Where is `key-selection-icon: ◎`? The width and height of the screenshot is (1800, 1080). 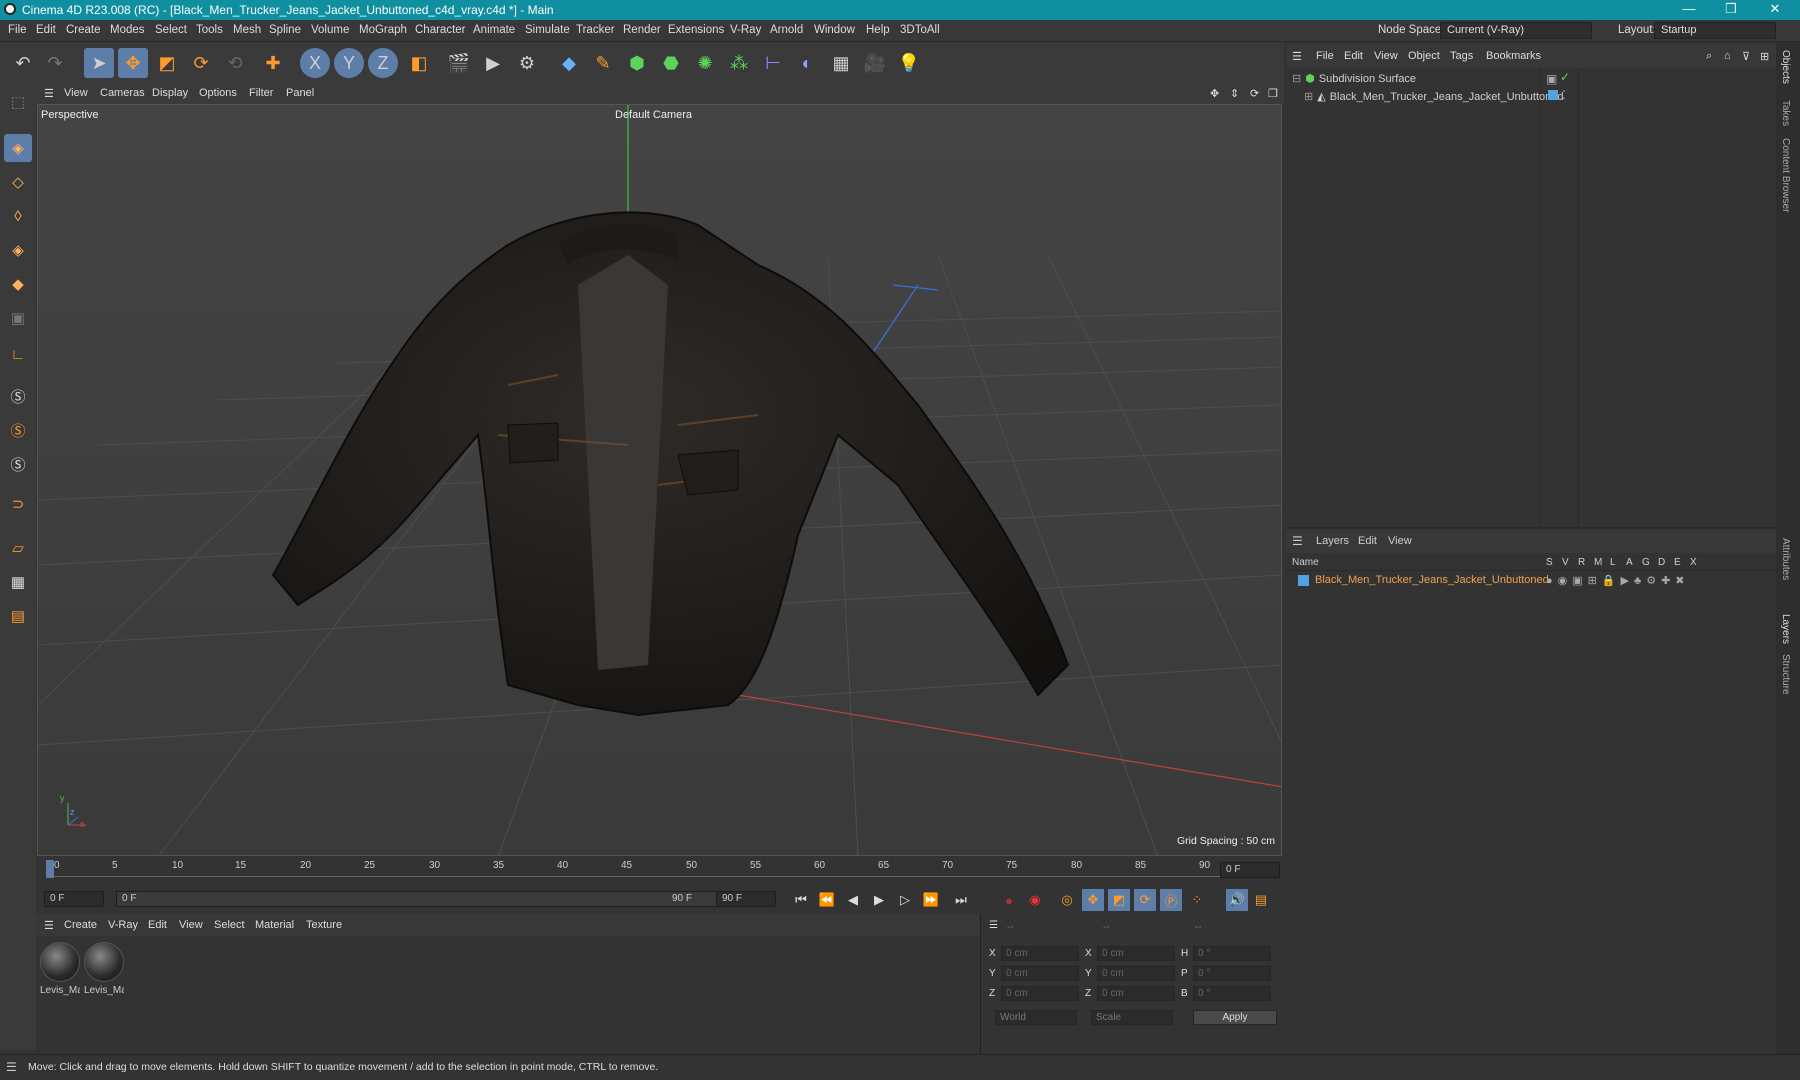 key-selection-icon: ◎ is located at coordinates (1067, 900).